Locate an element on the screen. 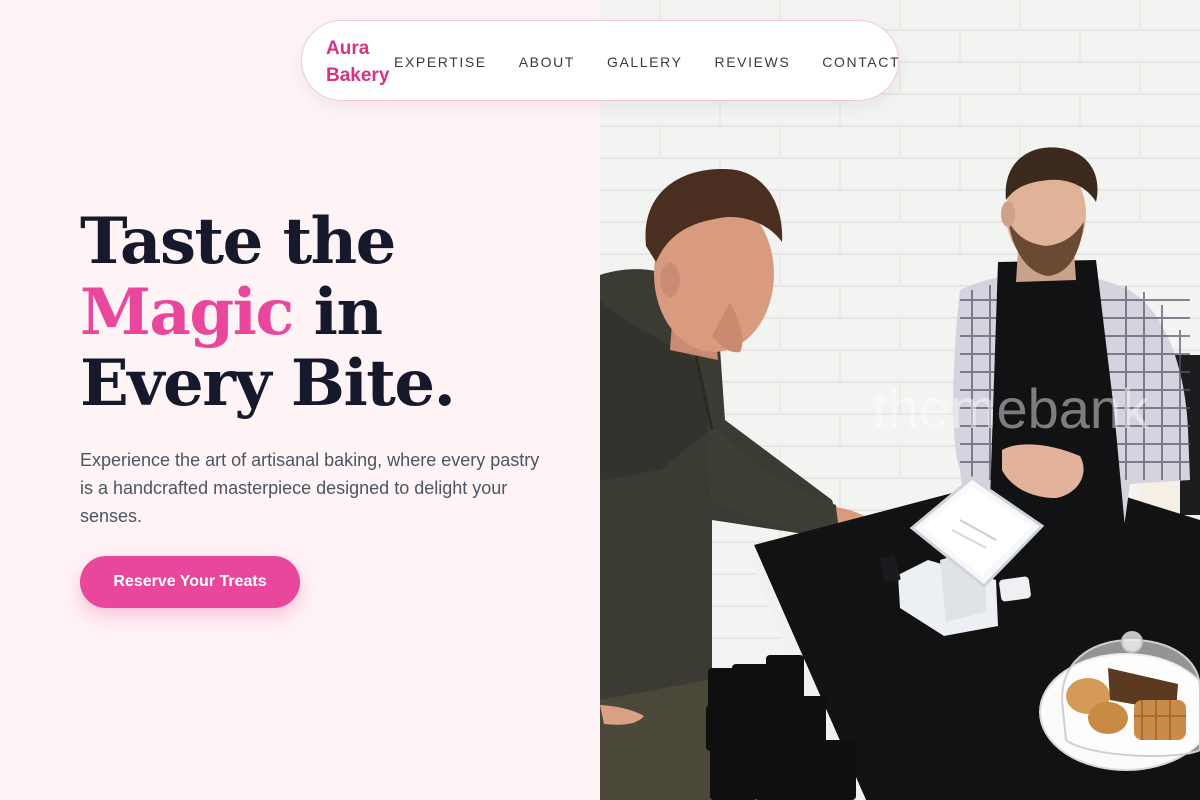 Image resolution: width=1200 pixels, height=800 pixels. nav-link-reviews: REVIEWS is located at coordinates (753, 62).